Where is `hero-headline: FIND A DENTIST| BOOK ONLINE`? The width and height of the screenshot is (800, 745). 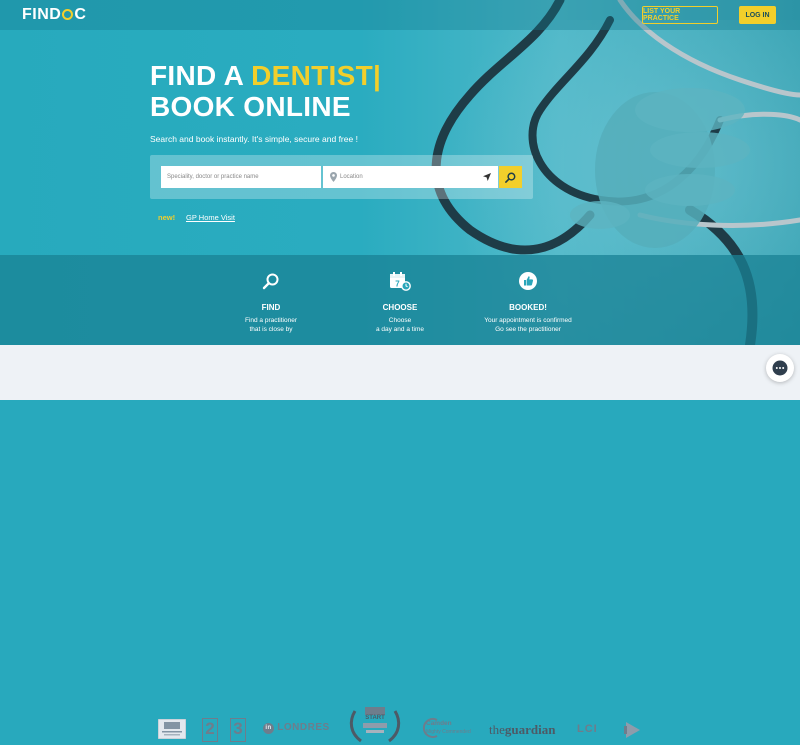
hero-headline: FIND A DENTIST| BOOK ONLINE is located at coordinates (265, 91).